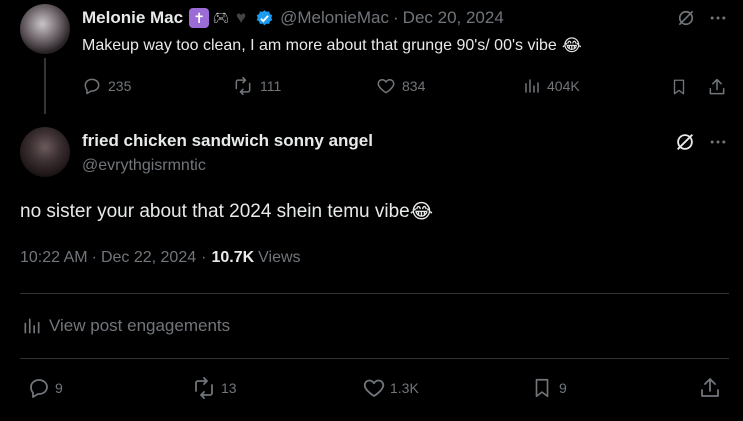 The height and width of the screenshot is (421, 743). What do you see at coordinates (132, 18) in the screenshot?
I see `parent-display-name: Melonie Mac` at bounding box center [132, 18].